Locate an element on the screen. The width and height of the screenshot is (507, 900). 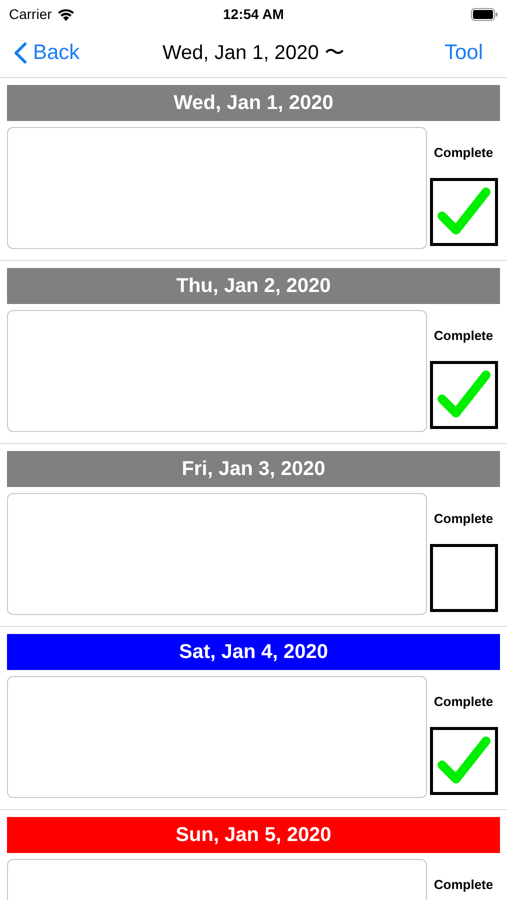
carrier-label: Carrier is located at coordinates (30, 14).